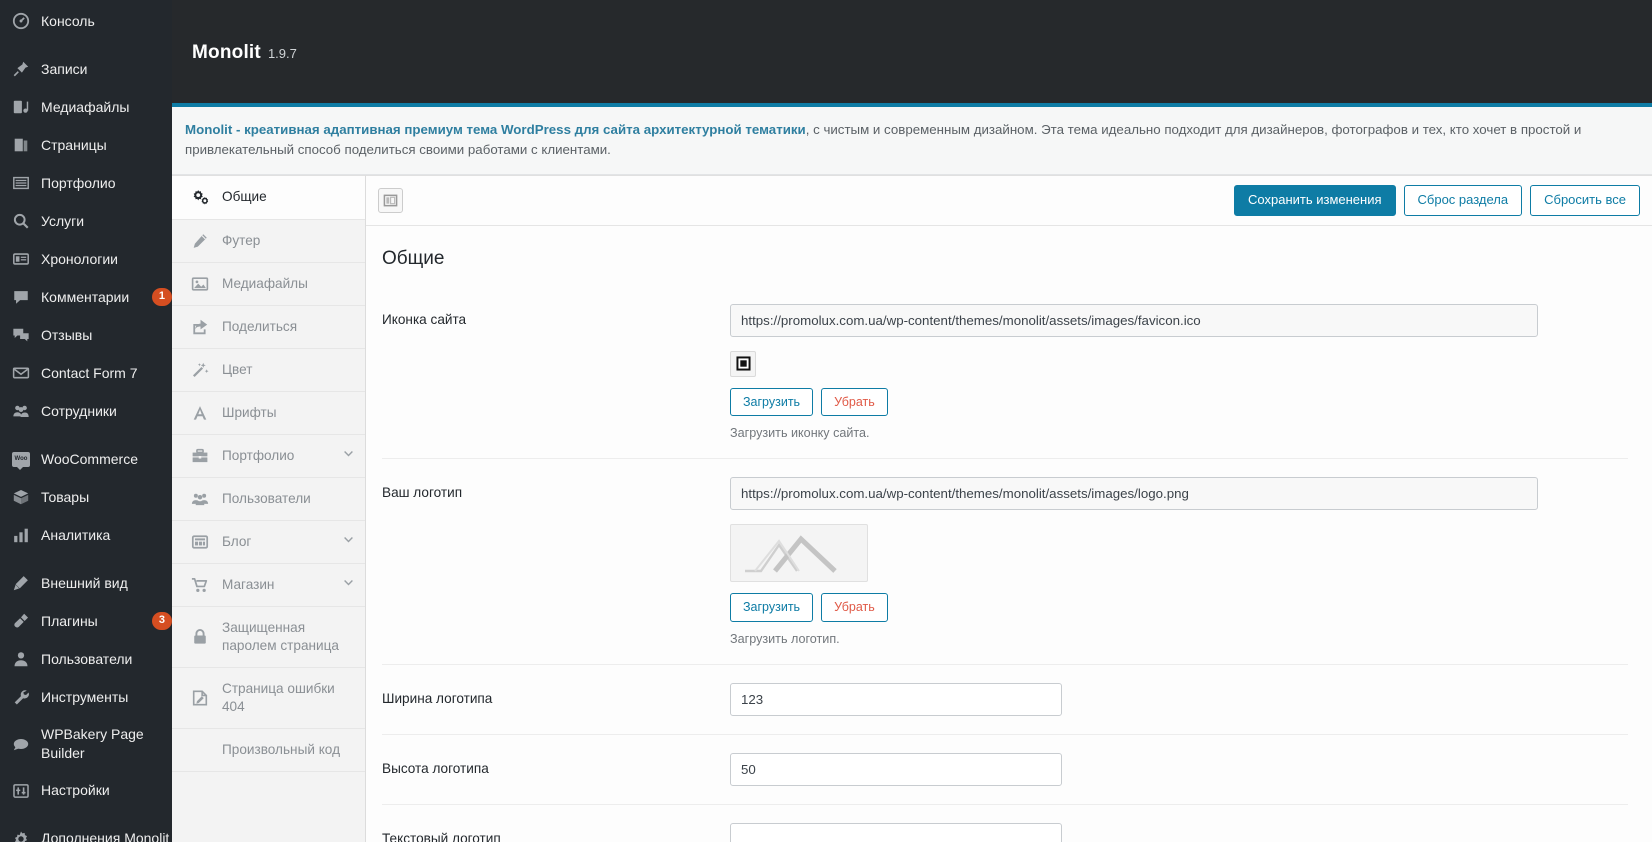 This screenshot has width=1652, height=842. I want to click on tab-0: Общие, so click(268, 197).